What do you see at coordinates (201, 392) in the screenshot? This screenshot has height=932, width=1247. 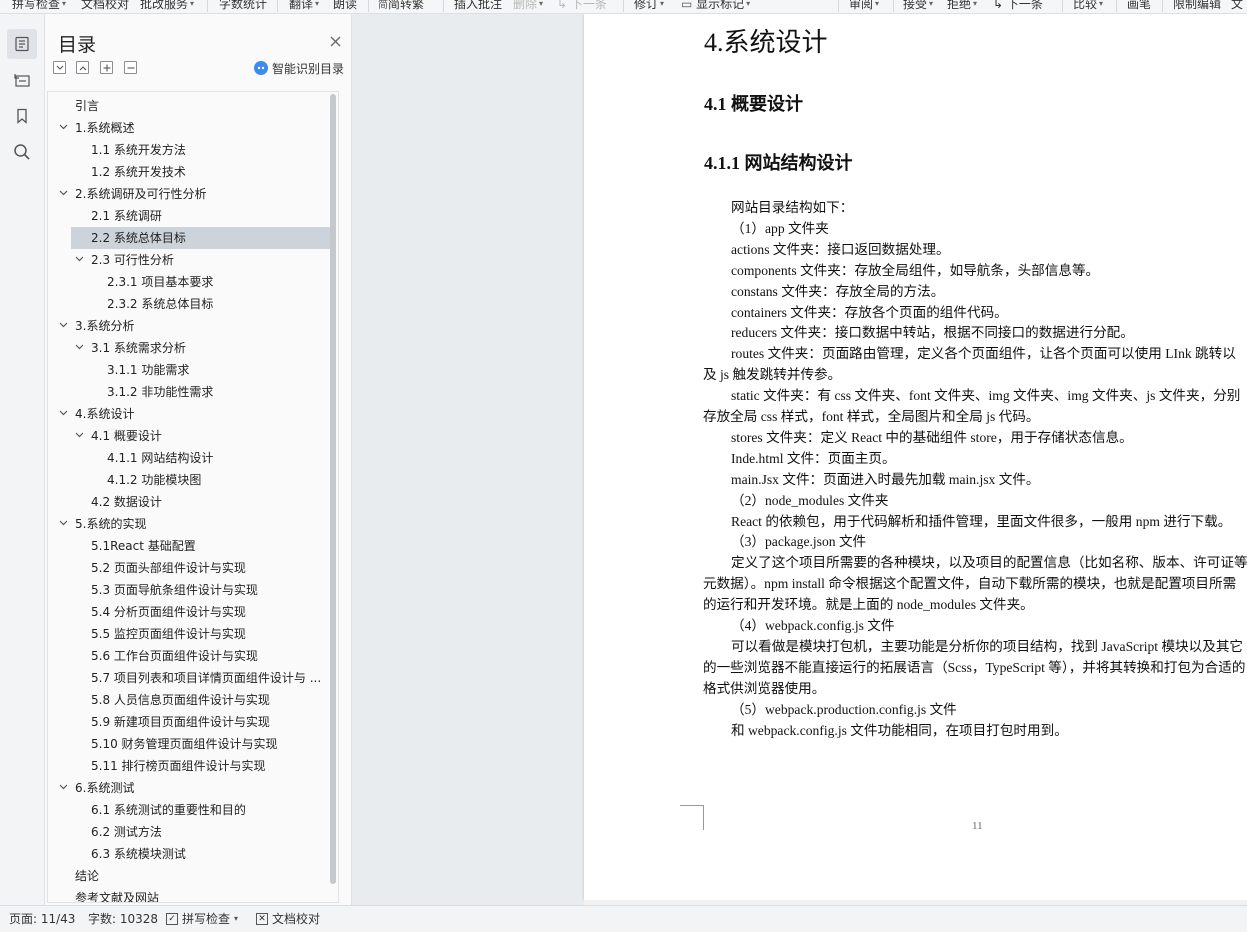 I see `toc-item: 3.1.2 非功能性需求` at bounding box center [201, 392].